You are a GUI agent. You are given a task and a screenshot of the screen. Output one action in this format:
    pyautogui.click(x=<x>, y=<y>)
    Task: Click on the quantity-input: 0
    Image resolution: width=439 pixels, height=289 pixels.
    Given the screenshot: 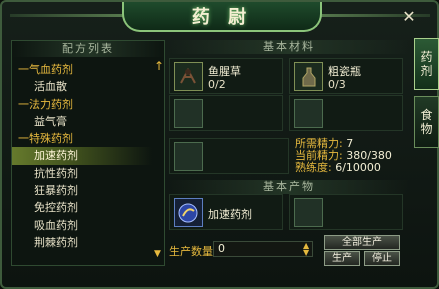 What is the action you would take?
    pyautogui.click(x=263, y=249)
    